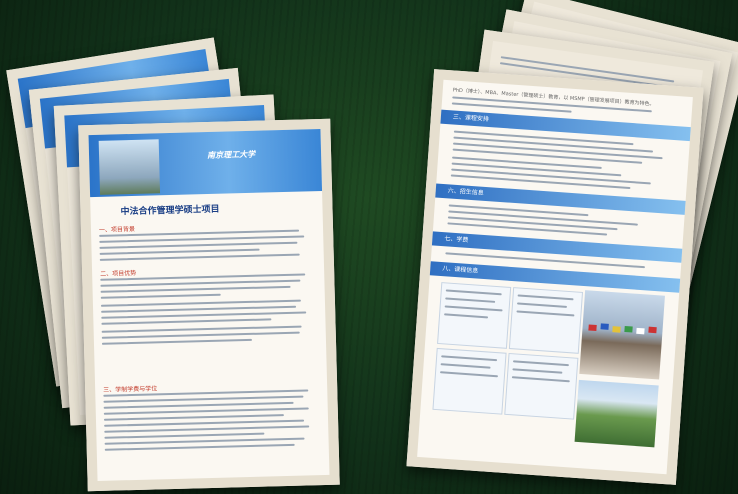  Describe the element at coordinates (231, 154) in the screenshot. I see `university-logo-text: 南京理工大学` at that location.